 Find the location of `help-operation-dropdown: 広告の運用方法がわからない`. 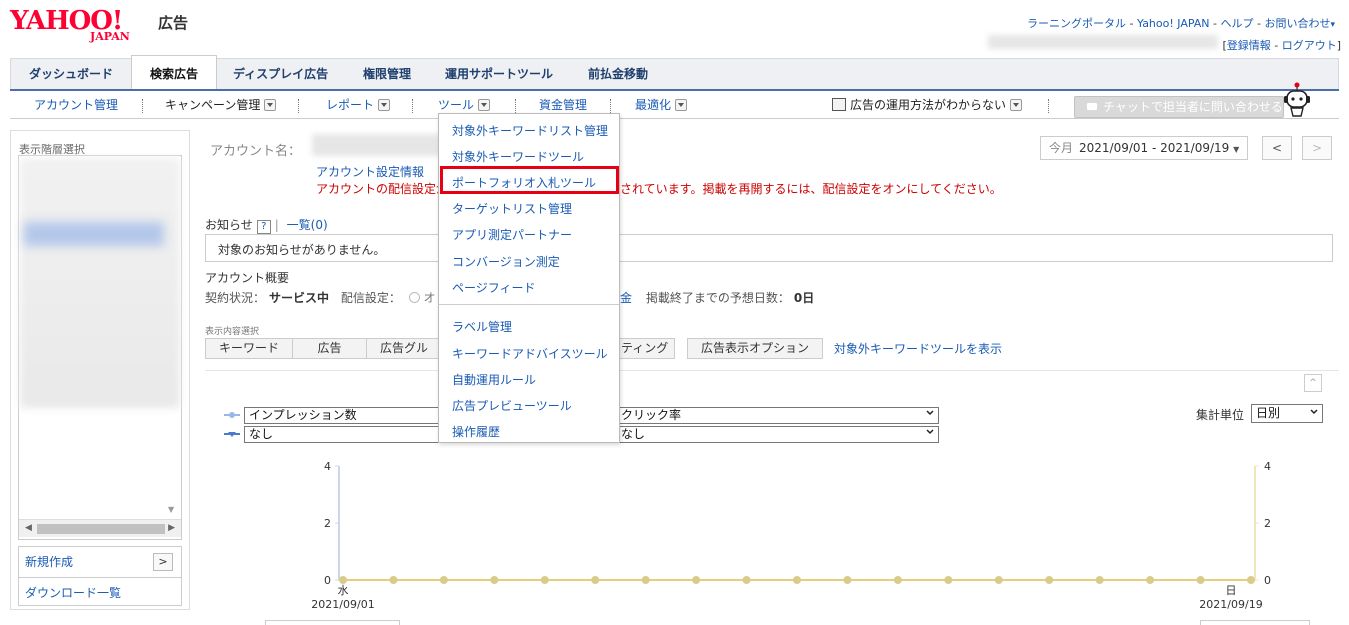

help-operation-dropdown: 広告の運用方法がわからない is located at coordinates (927, 105).